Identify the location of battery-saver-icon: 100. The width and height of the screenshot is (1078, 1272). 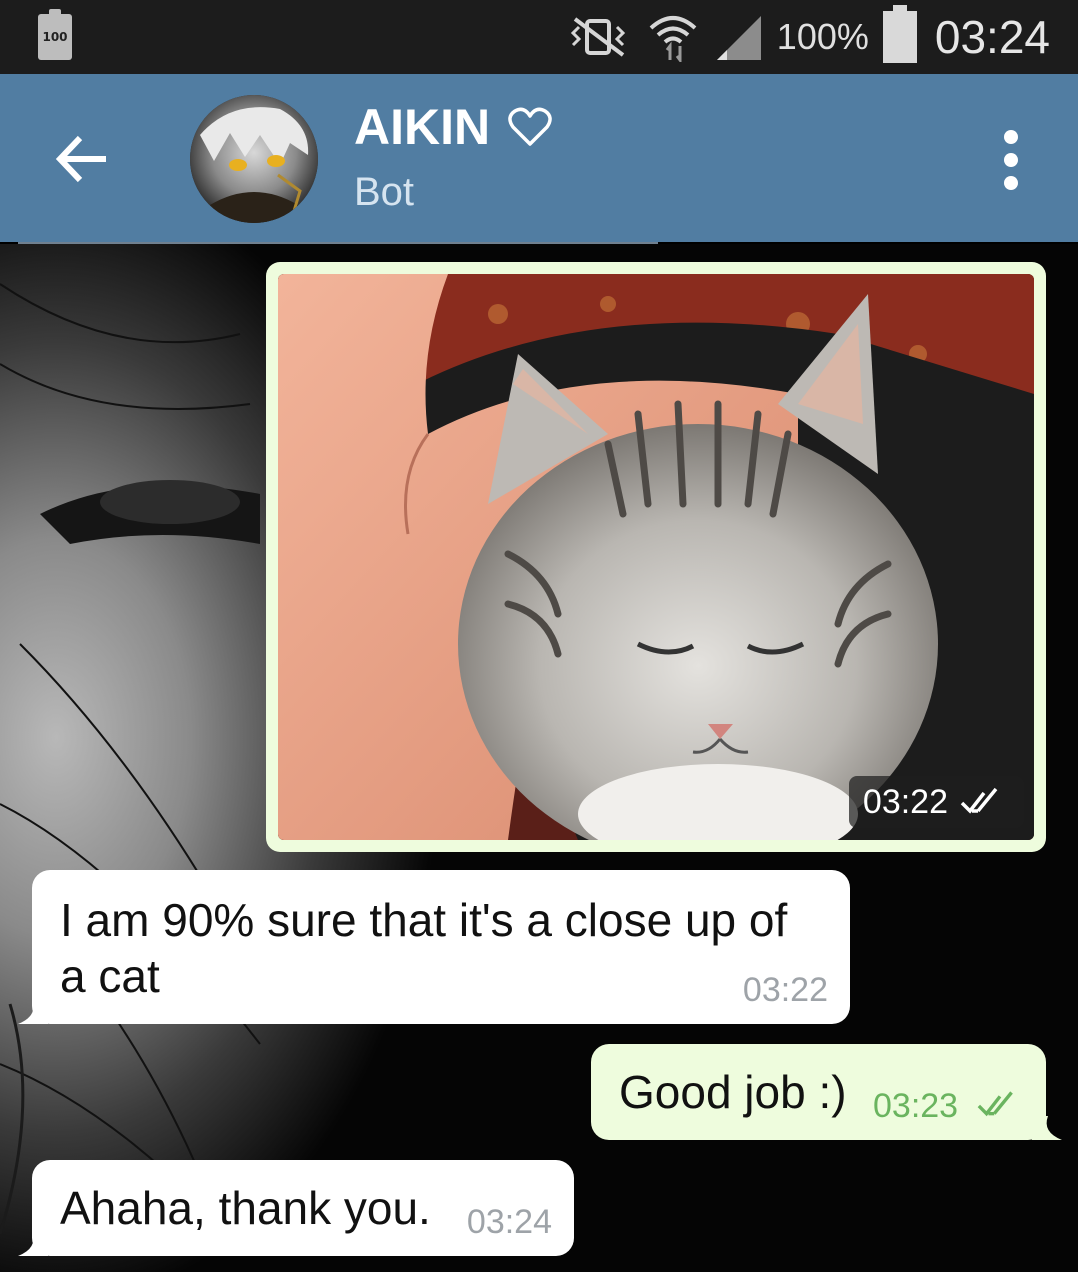
(55, 34).